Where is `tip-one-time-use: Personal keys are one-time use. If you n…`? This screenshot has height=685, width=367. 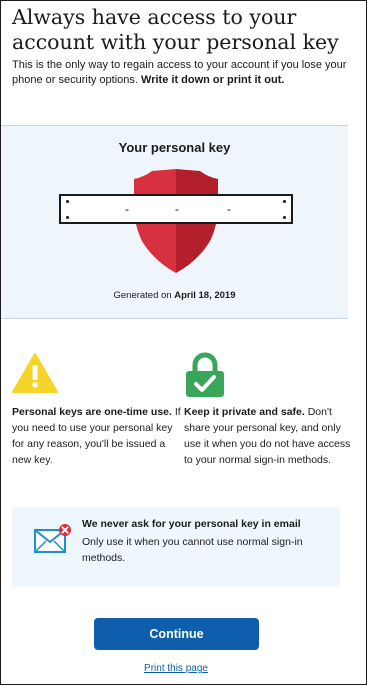
tip-one-time-use: Personal keys are one-time use. If you n… is located at coordinates (97, 436).